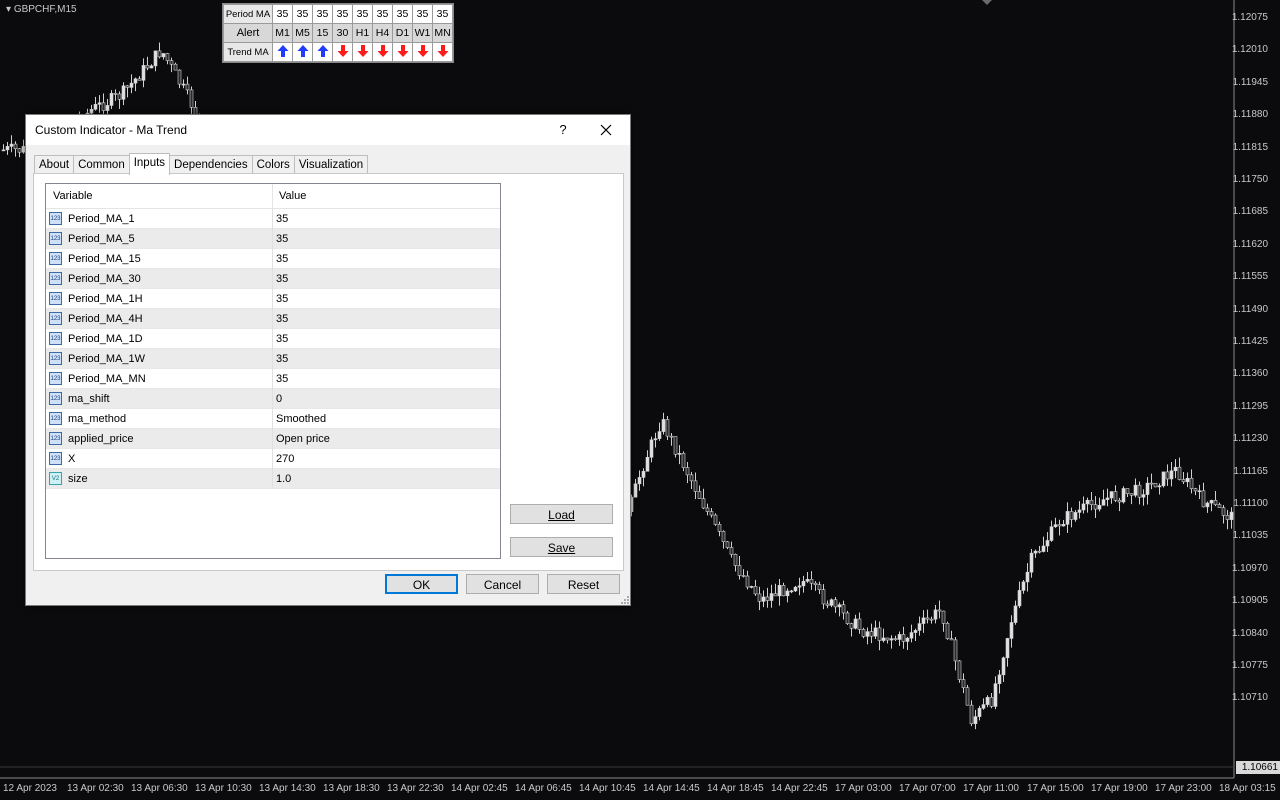 Image resolution: width=1280 pixels, height=800 pixels. I want to click on timeframe-alert-toggle: M1, so click(282, 33).